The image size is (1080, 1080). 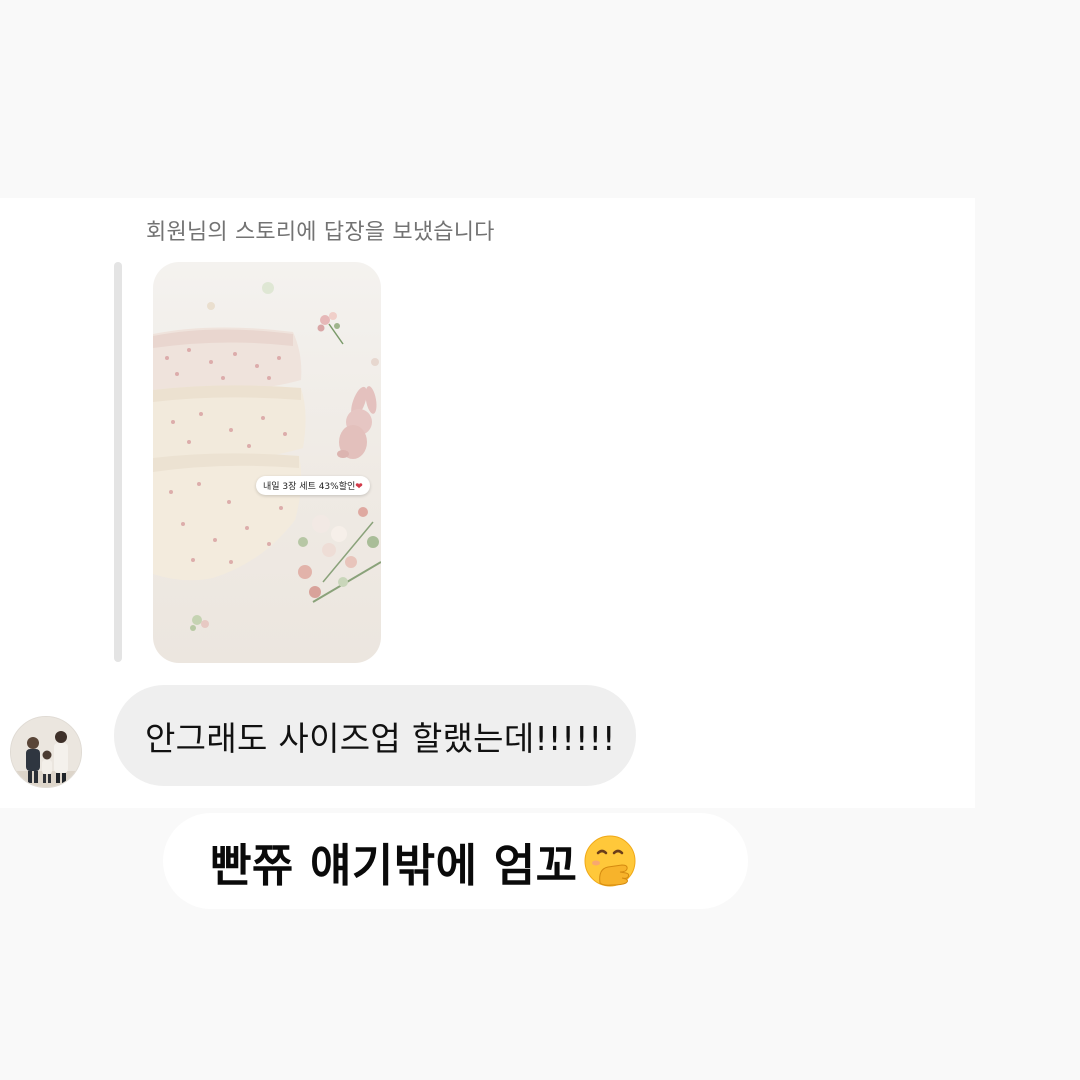 What do you see at coordinates (199, 623) in the screenshot?
I see `flower-sprig-bottom` at bounding box center [199, 623].